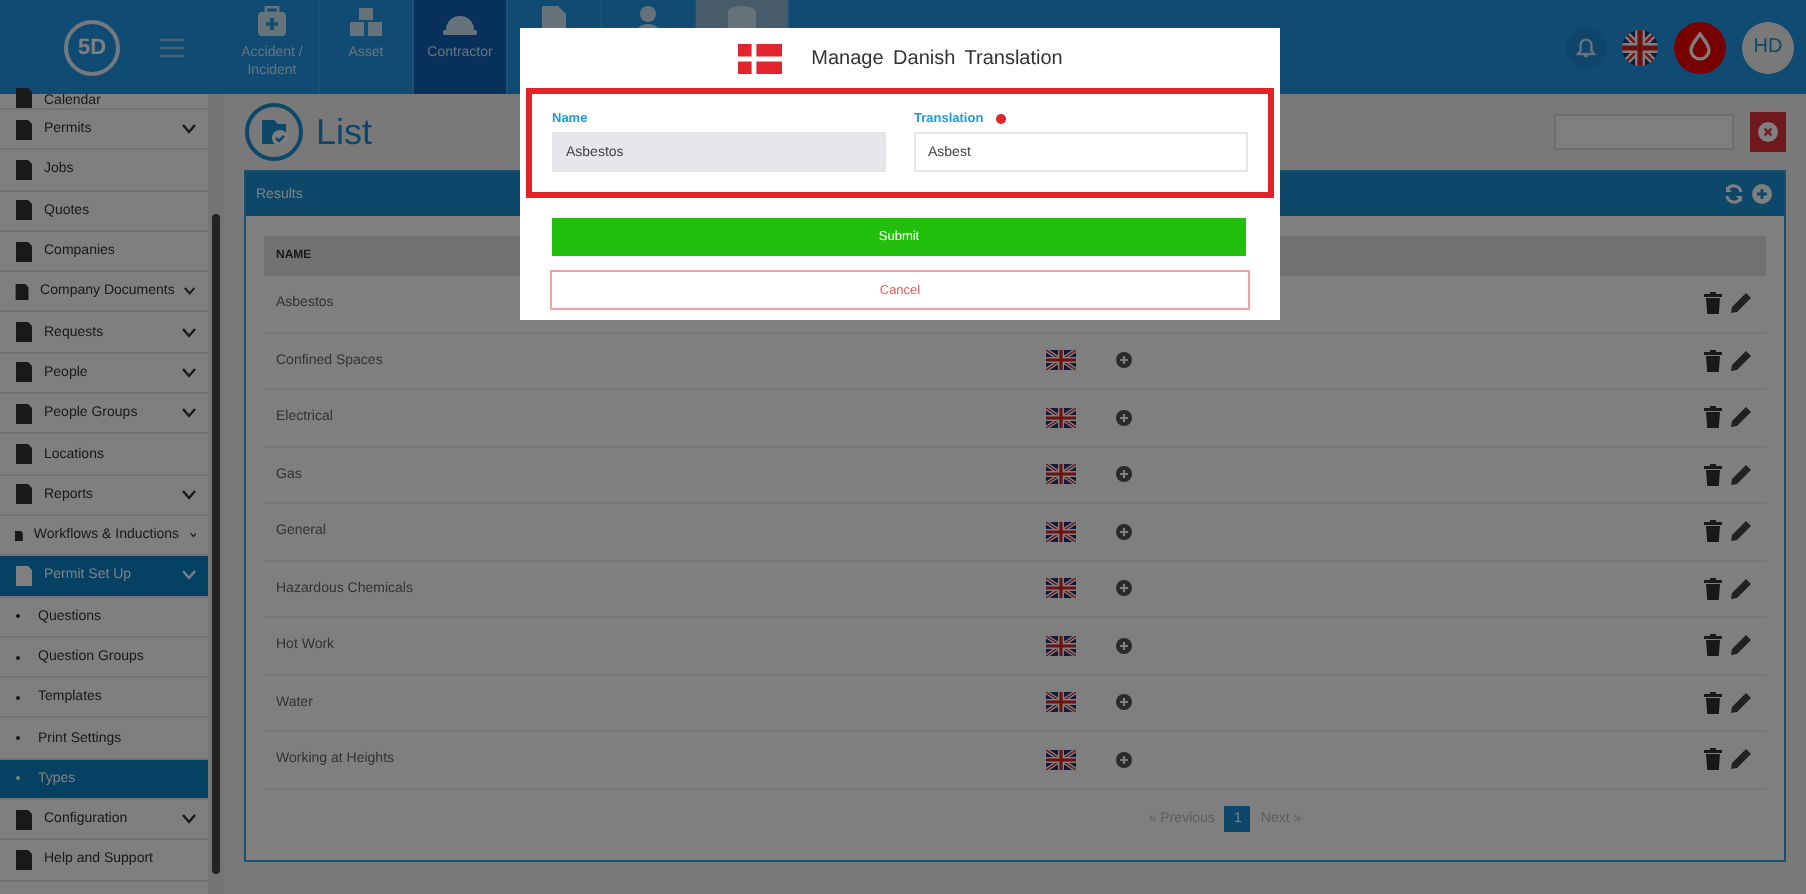 Image resolution: width=1806 pixels, height=894 pixels. Describe the element at coordinates (937, 58) in the screenshot. I see `dialog-title: Manage Danish Translation` at that location.